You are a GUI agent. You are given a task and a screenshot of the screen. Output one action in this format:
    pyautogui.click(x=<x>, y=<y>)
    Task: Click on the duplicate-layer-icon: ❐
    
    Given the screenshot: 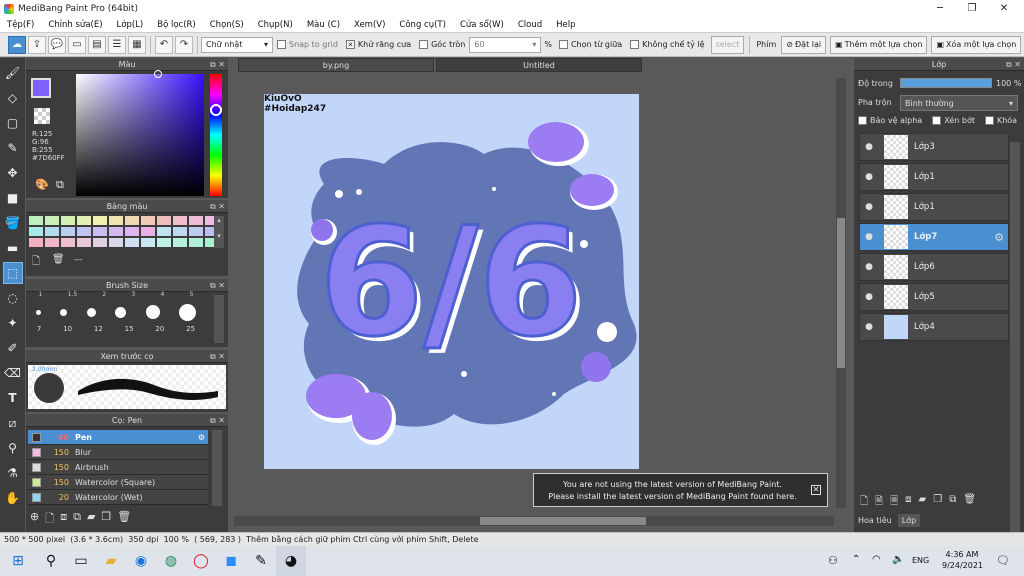 What is the action you would take?
    pyautogui.click(x=937, y=502)
    